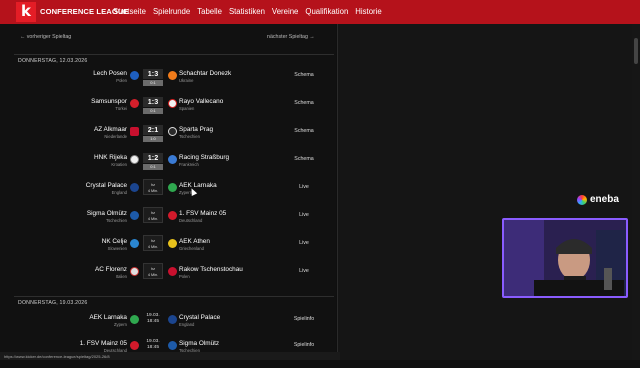 The image size is (640, 368). What do you see at coordinates (53, 303) in the screenshot?
I see `date-header: DONNERSTAG, 19.03.2026` at bounding box center [53, 303].